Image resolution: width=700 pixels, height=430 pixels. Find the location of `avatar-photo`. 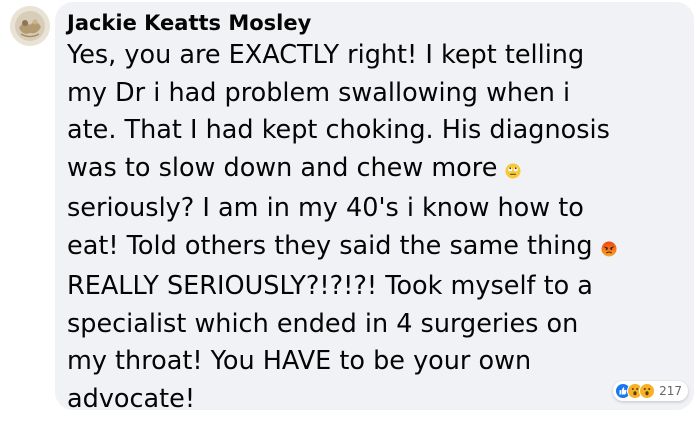

avatar-photo is located at coordinates (30, 26).